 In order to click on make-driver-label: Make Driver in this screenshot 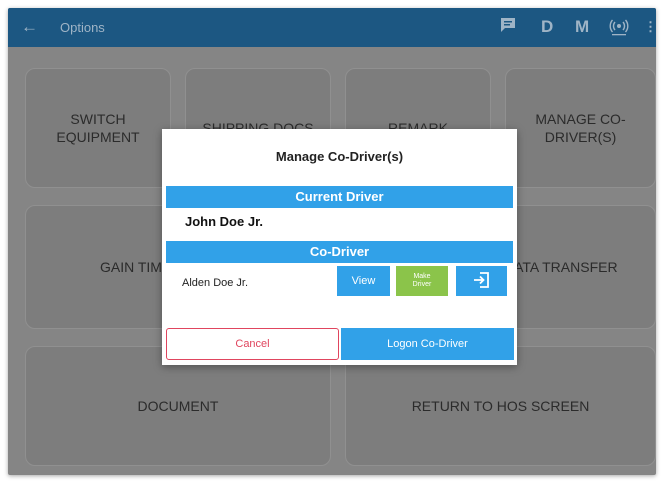, I will do `click(422, 280)`.